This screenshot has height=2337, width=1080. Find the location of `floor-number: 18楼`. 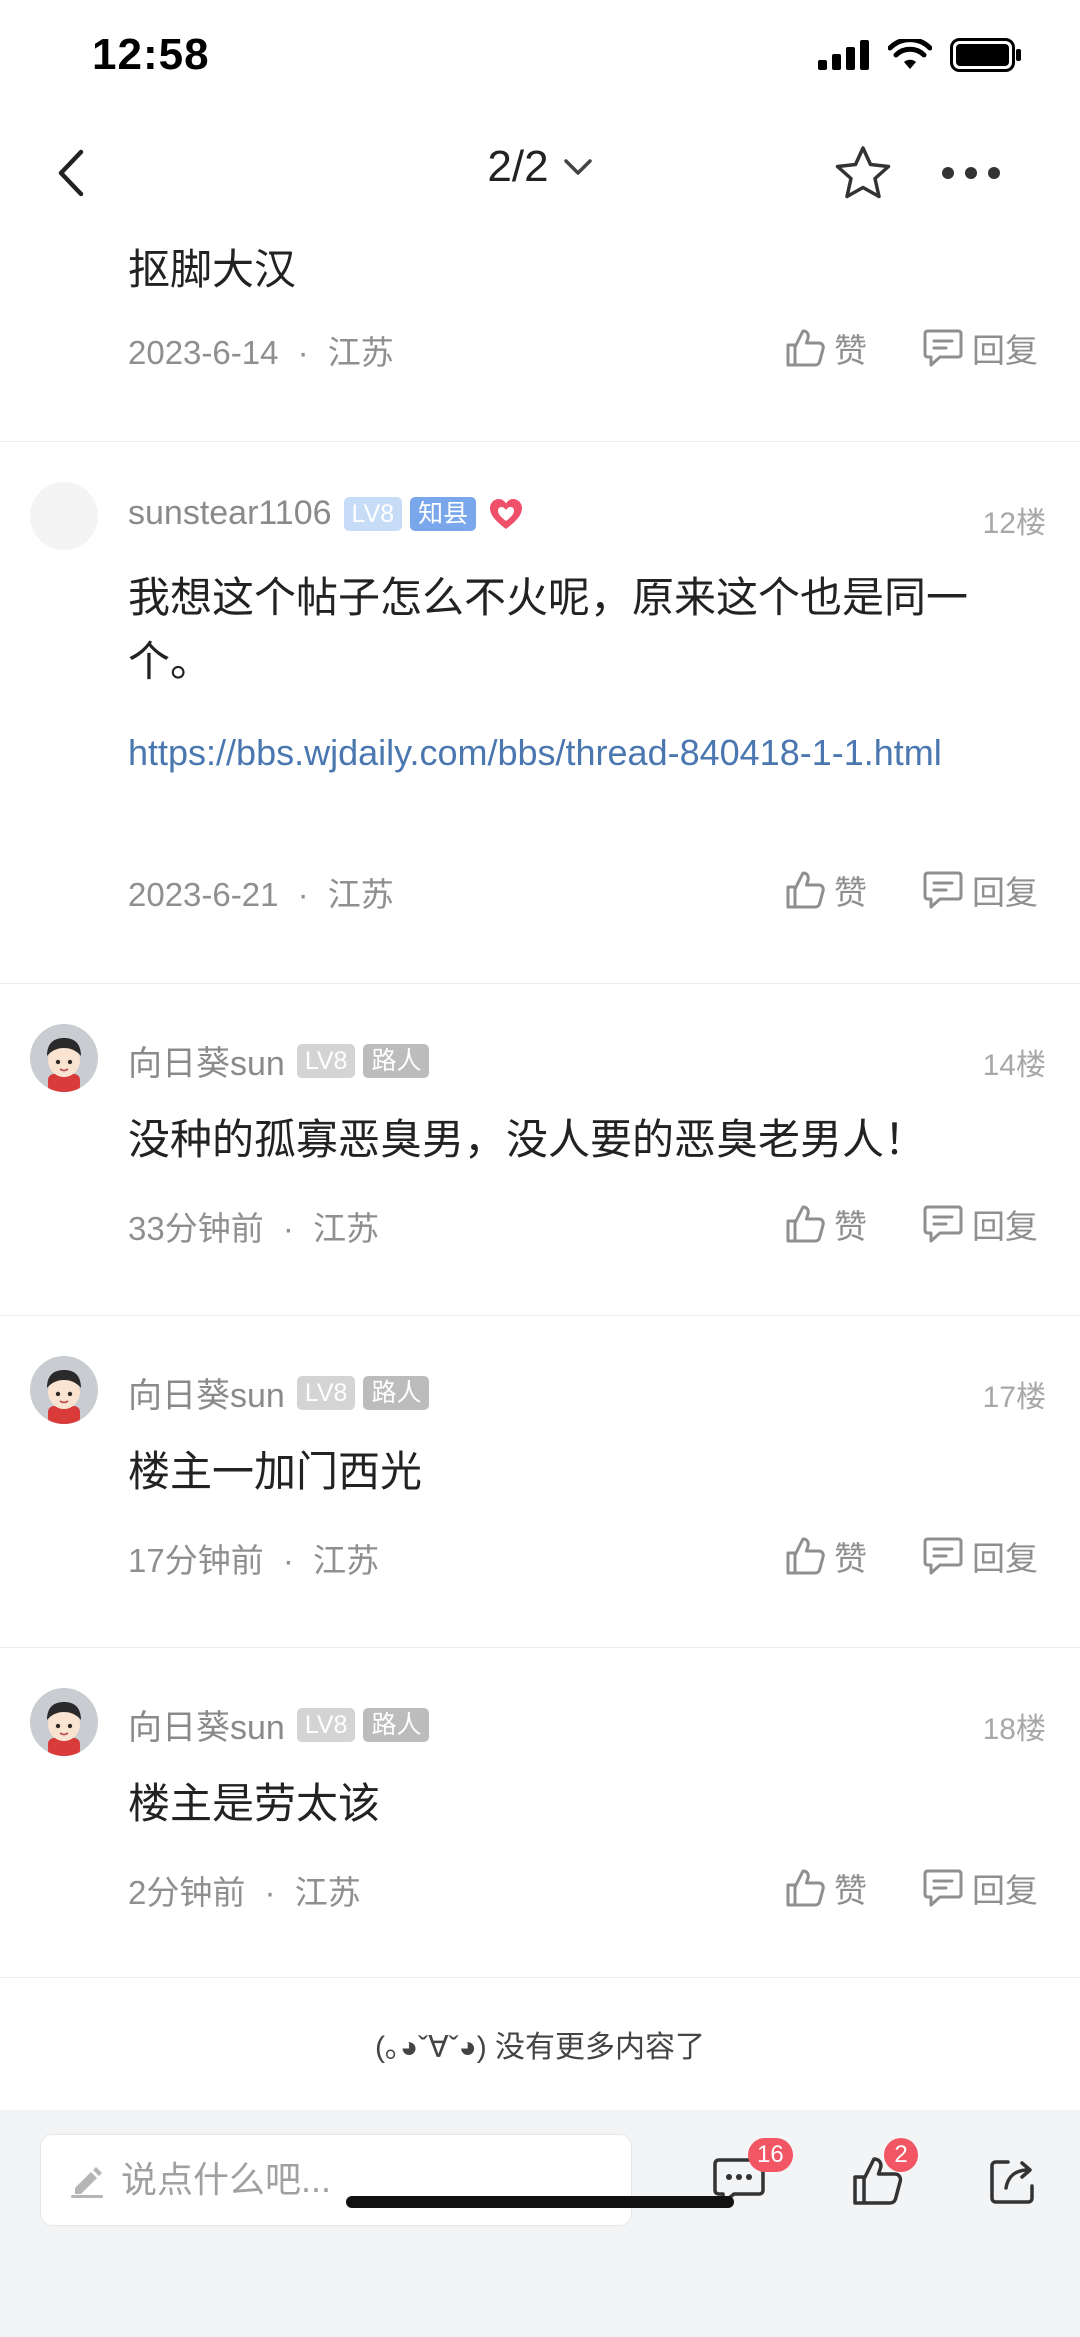

floor-number: 18楼 is located at coordinates (1014, 1729).